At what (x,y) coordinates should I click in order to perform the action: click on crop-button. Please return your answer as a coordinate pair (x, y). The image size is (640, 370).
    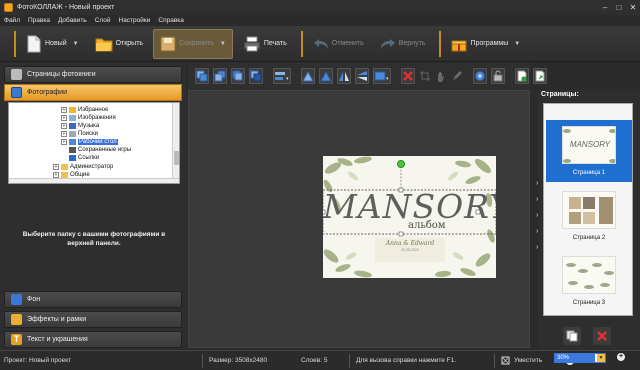
    Looking at the image, I should click on (425, 76).